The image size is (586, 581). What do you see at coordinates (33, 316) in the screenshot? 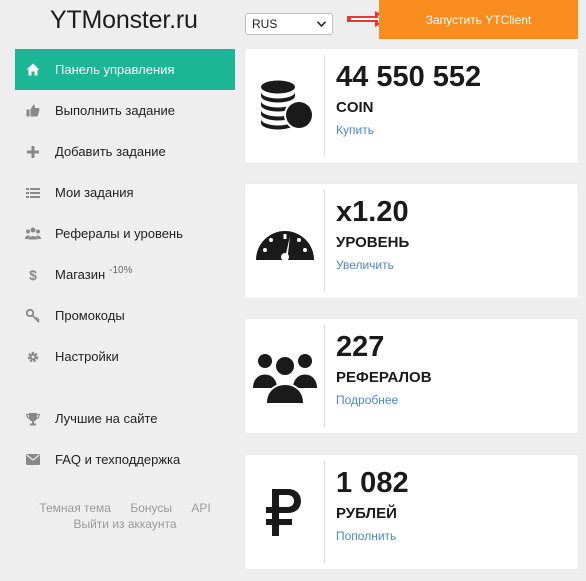
I see `key-icon` at bounding box center [33, 316].